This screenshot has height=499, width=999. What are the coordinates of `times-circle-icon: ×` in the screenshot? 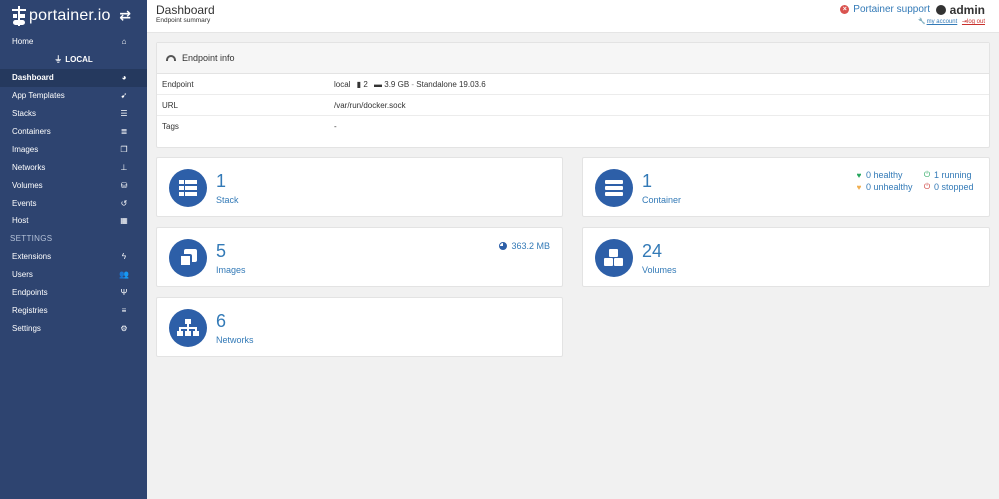 It's located at (845, 9).